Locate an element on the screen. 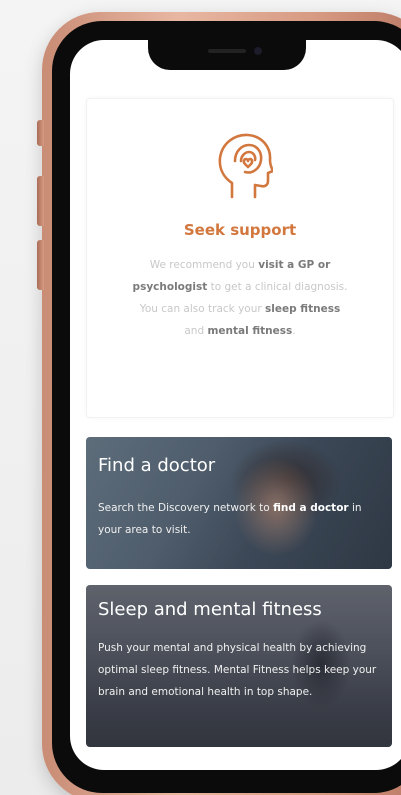 The height and width of the screenshot is (795, 401). phone-side-button-middle is located at coordinates (40, 201).